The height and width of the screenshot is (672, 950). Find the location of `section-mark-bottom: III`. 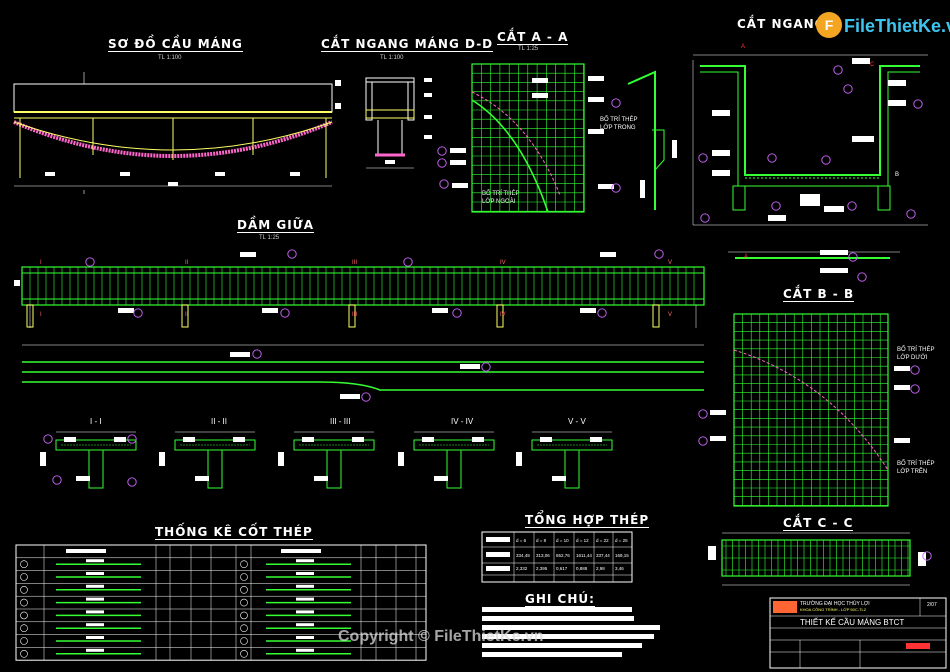

section-mark-bottom: III is located at coordinates (354, 315).